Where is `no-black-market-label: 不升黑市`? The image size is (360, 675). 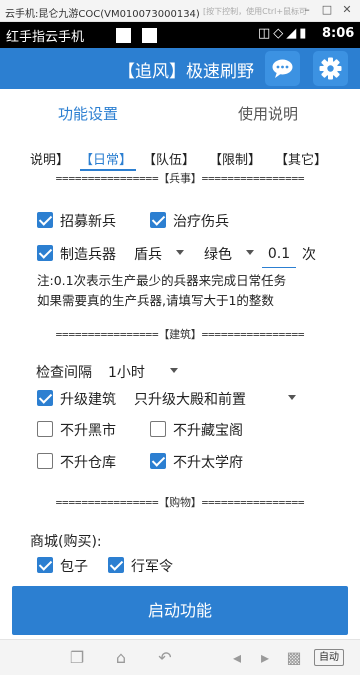 no-black-market-label: 不升黑市 is located at coordinates (88, 431).